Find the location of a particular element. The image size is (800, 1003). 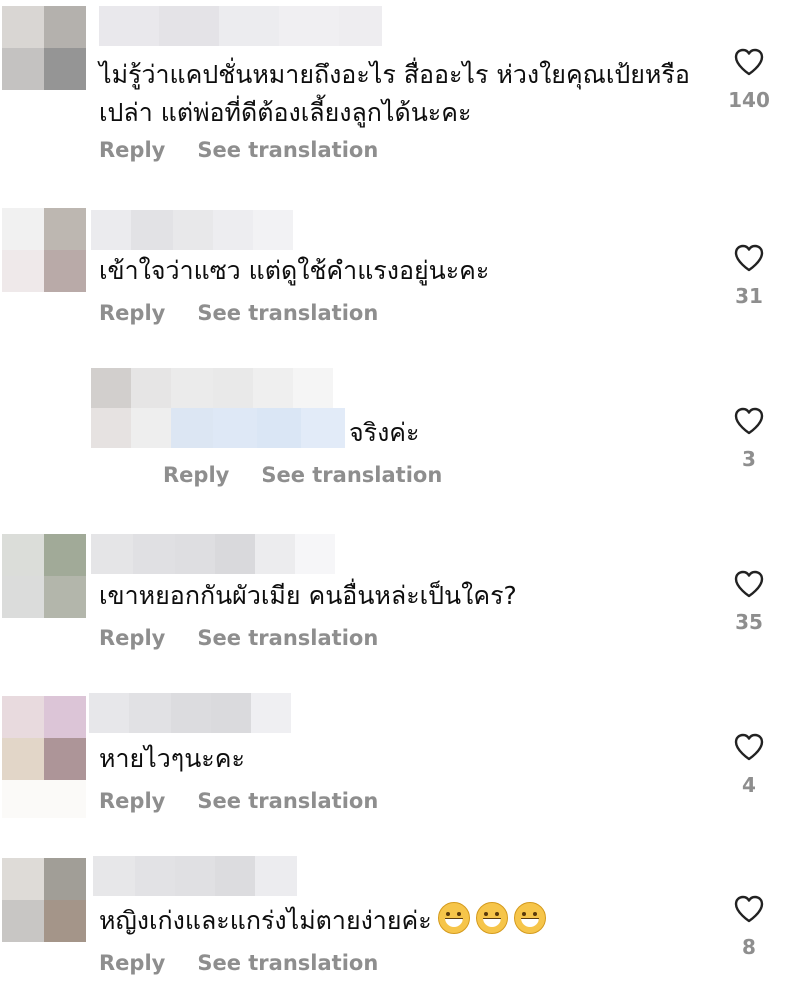

like-control: 35 is located at coordinates (749, 602).